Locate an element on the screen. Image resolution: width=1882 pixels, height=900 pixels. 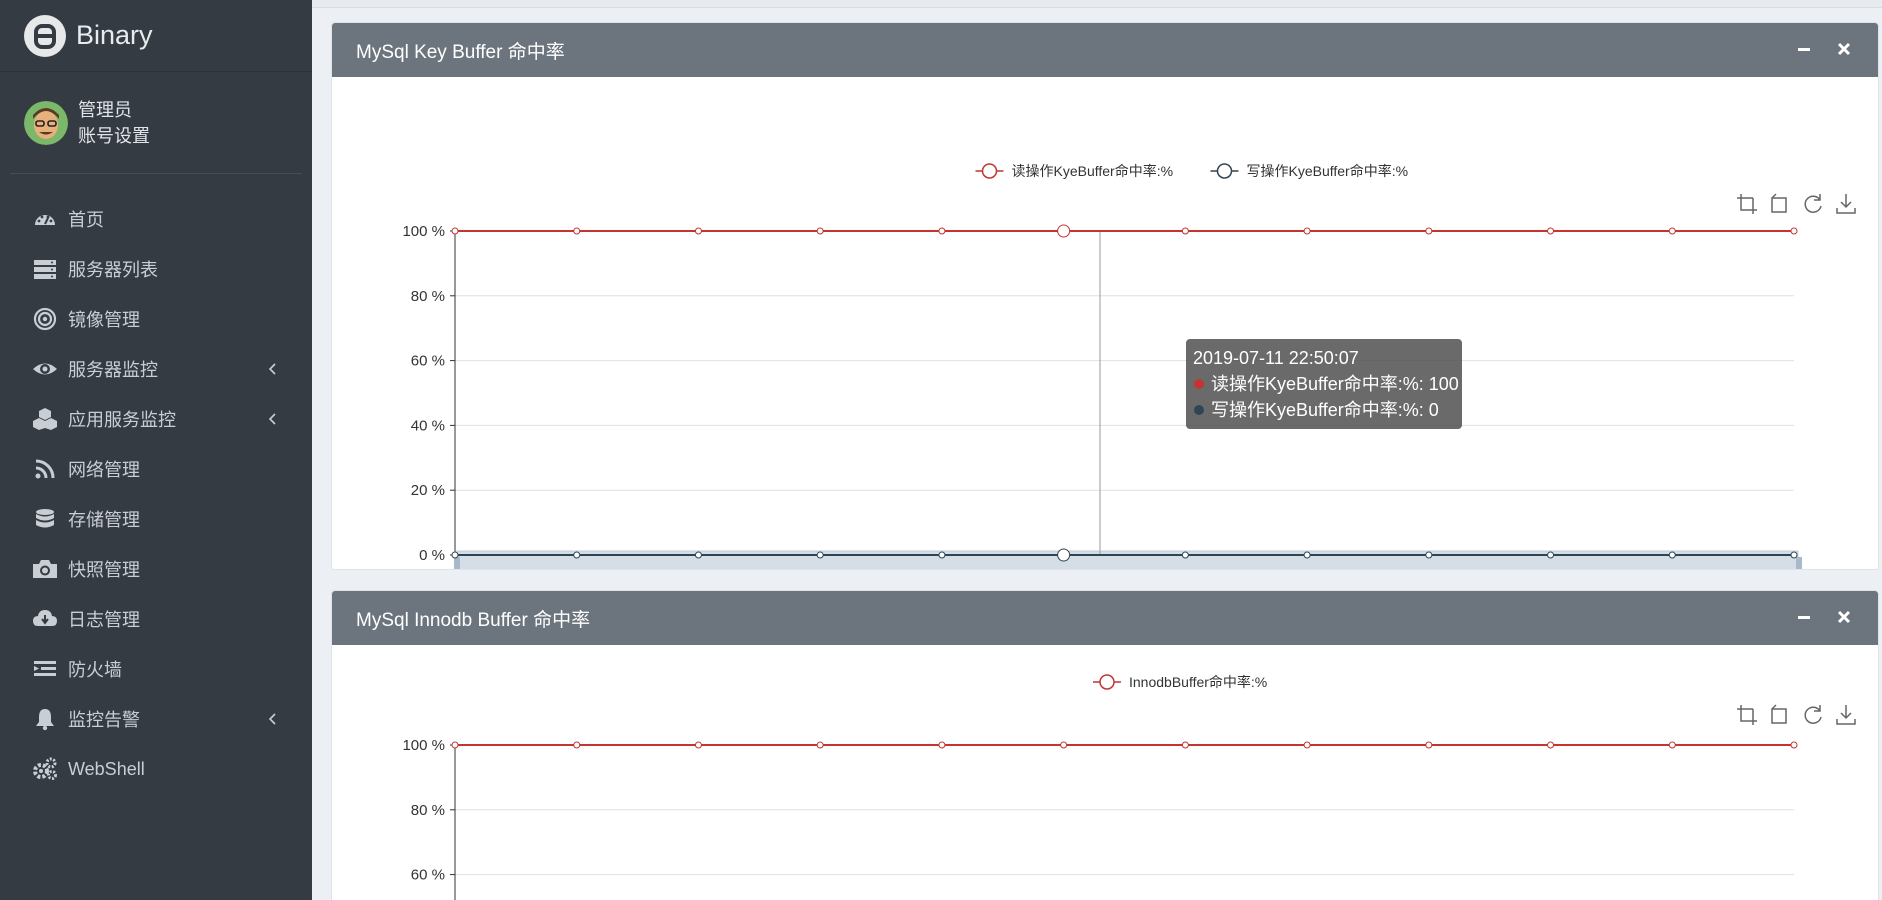
tooltip-line: 写操作KyeBuffer命中率:%: 0 is located at coordinates (1325, 410).